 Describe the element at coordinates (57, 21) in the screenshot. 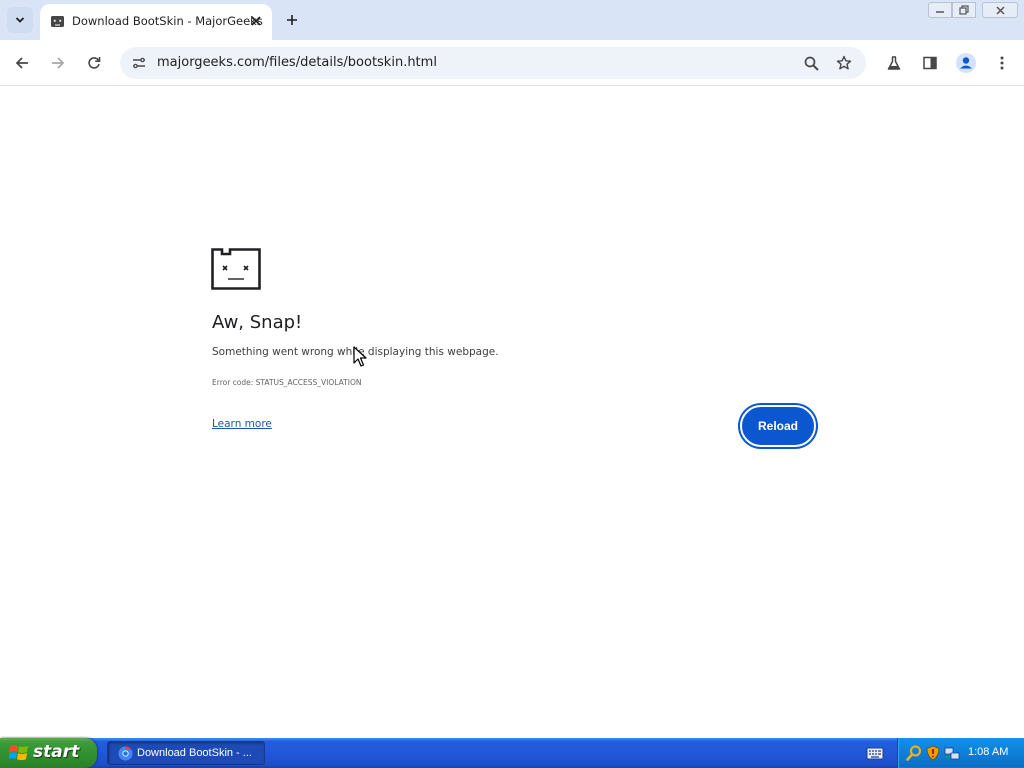

I see `sad-tab-icon` at that location.